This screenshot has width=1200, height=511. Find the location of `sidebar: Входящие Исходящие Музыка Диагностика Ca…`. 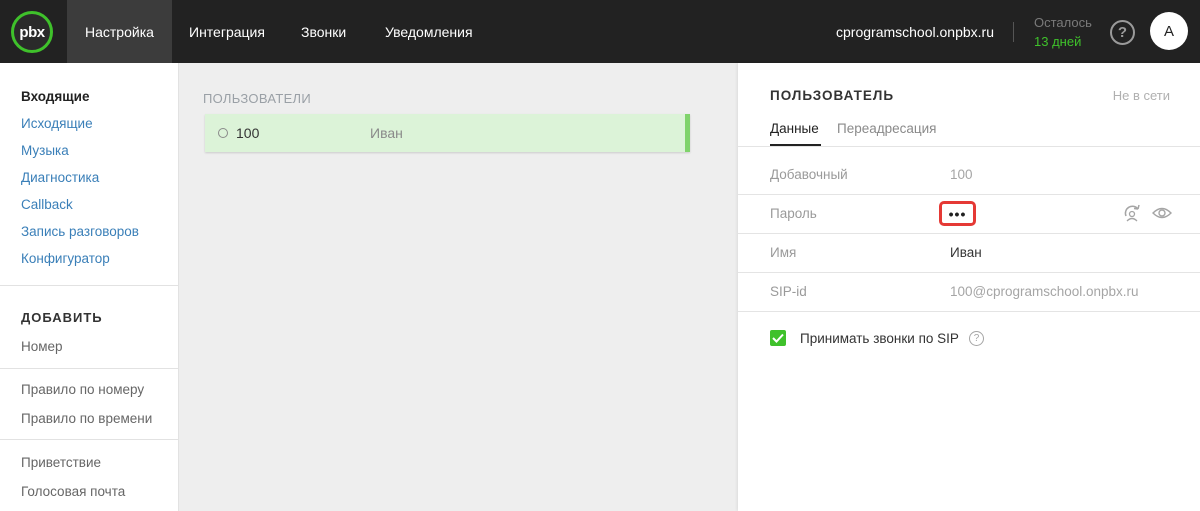

sidebar: Входящие Исходящие Музыка Диагностика Ca… is located at coordinates (89, 287).